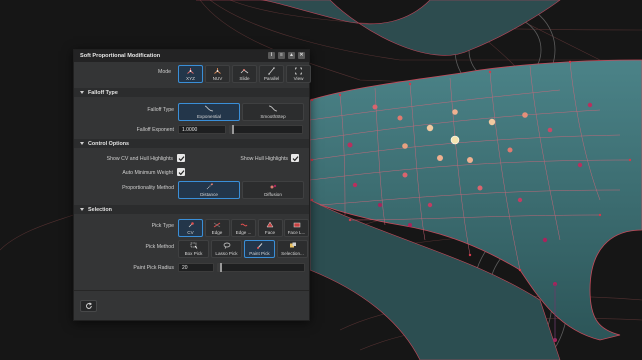 This screenshot has height=360, width=642. I want to click on menu-icon: ≡, so click(281, 55).